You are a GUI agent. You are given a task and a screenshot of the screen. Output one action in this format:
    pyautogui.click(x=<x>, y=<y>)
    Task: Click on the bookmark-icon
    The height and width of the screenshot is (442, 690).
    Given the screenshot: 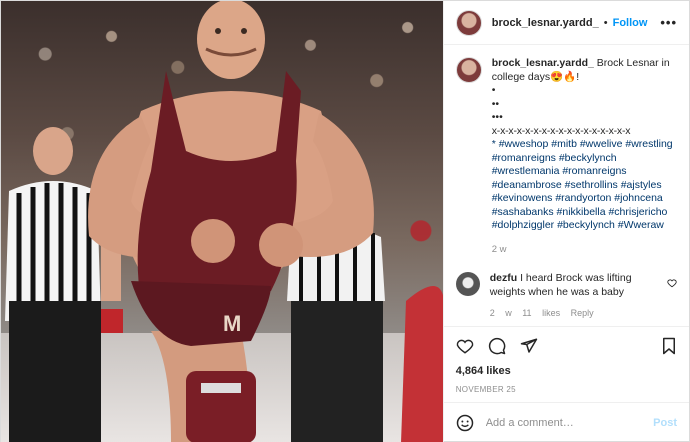 What is the action you would take?
    pyautogui.click(x=669, y=346)
    